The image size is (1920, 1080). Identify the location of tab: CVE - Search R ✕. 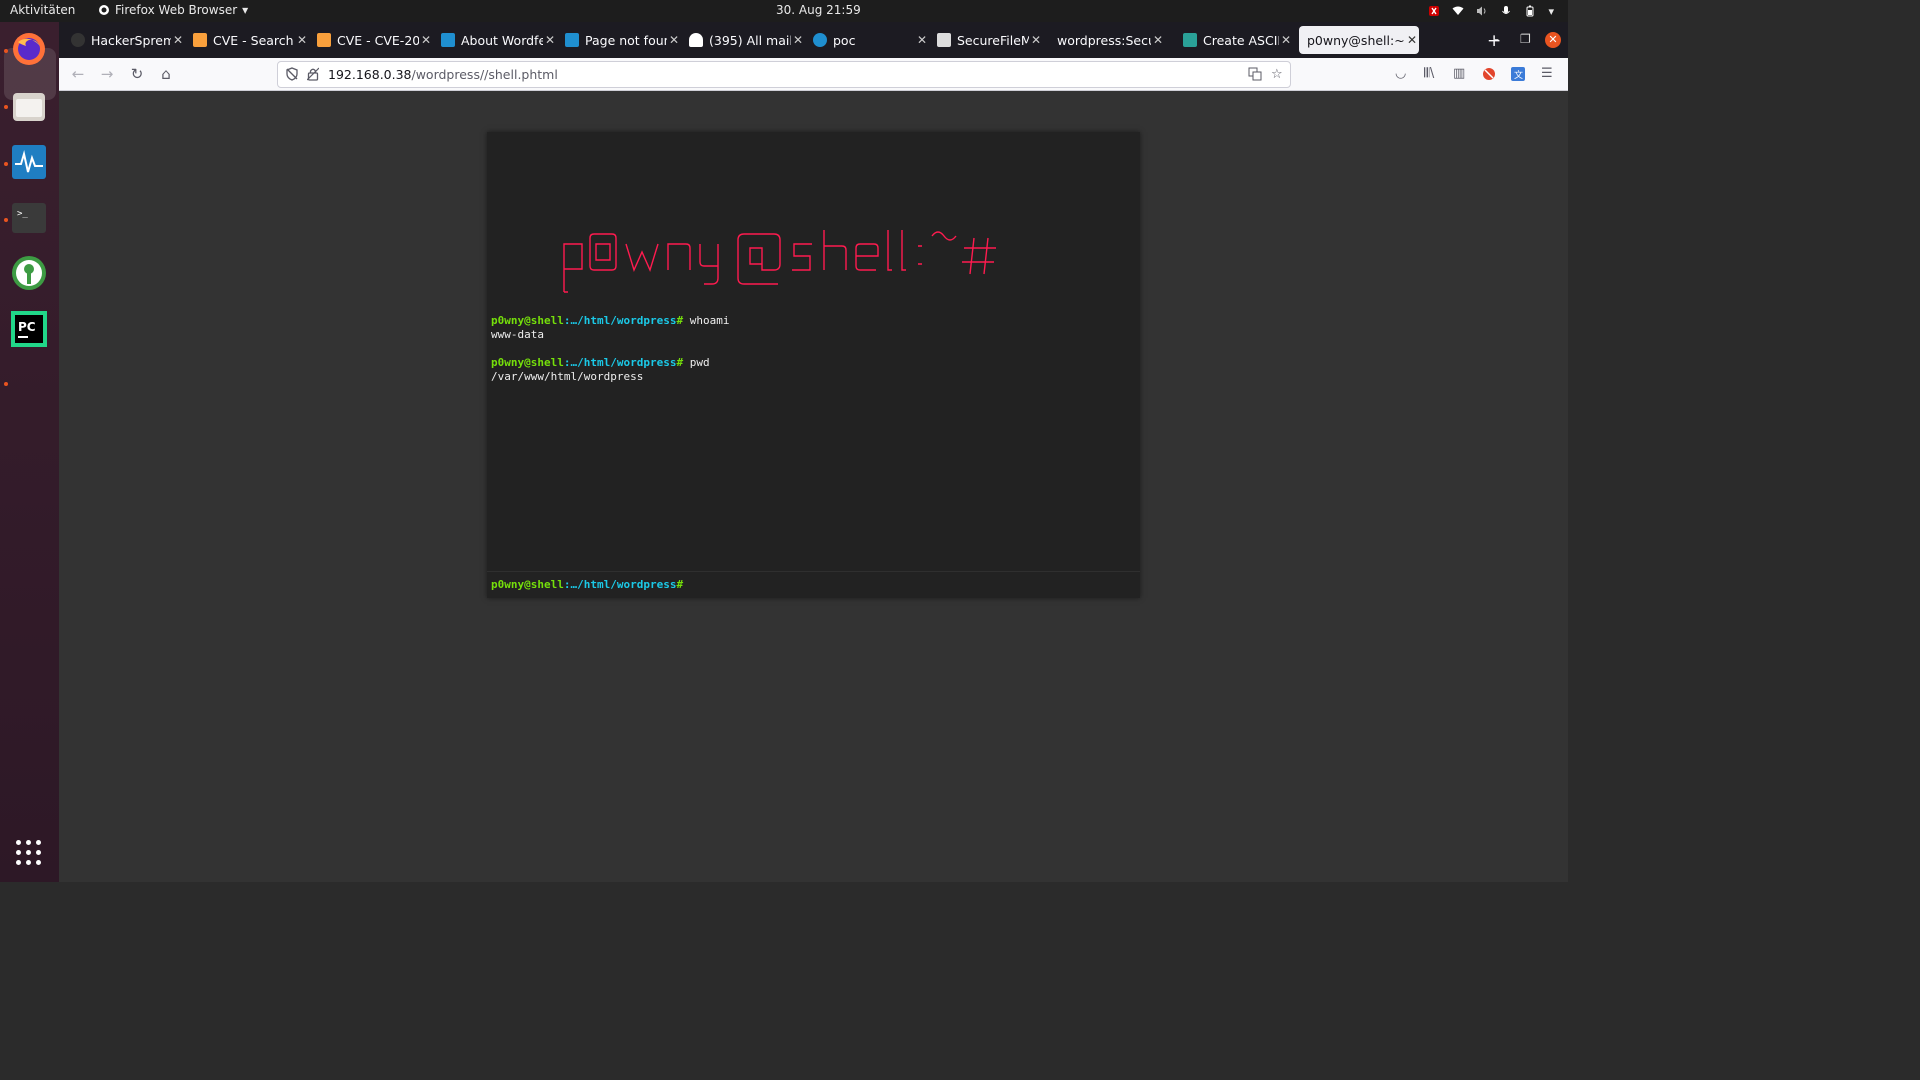
(247, 40).